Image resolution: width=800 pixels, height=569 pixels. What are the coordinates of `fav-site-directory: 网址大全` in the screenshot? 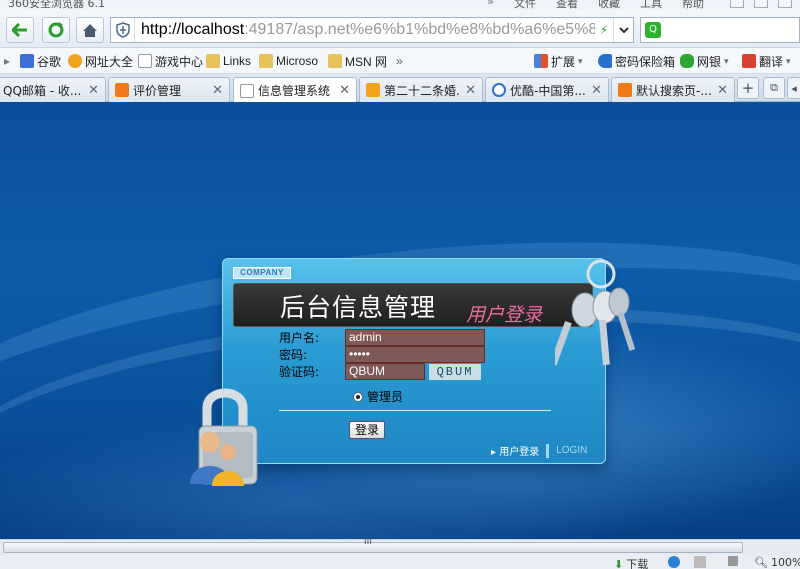 It's located at (100, 61).